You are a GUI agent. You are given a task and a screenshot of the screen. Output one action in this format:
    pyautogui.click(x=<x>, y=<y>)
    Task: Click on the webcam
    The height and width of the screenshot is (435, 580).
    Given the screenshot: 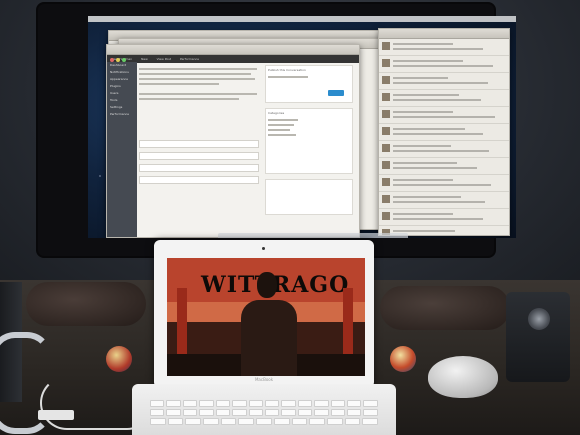 What is the action you would take?
    pyautogui.click(x=263, y=248)
    